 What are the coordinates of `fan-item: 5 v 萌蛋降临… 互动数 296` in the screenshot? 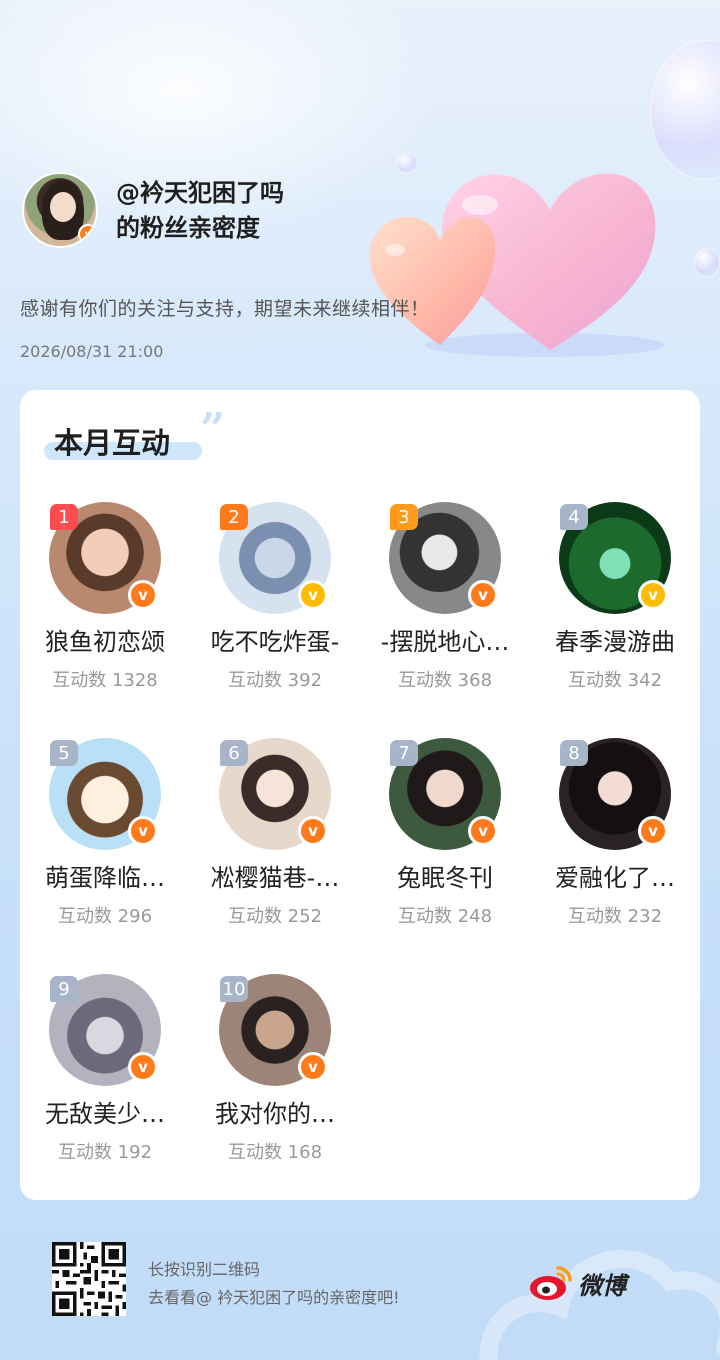 It's located at (105, 838).